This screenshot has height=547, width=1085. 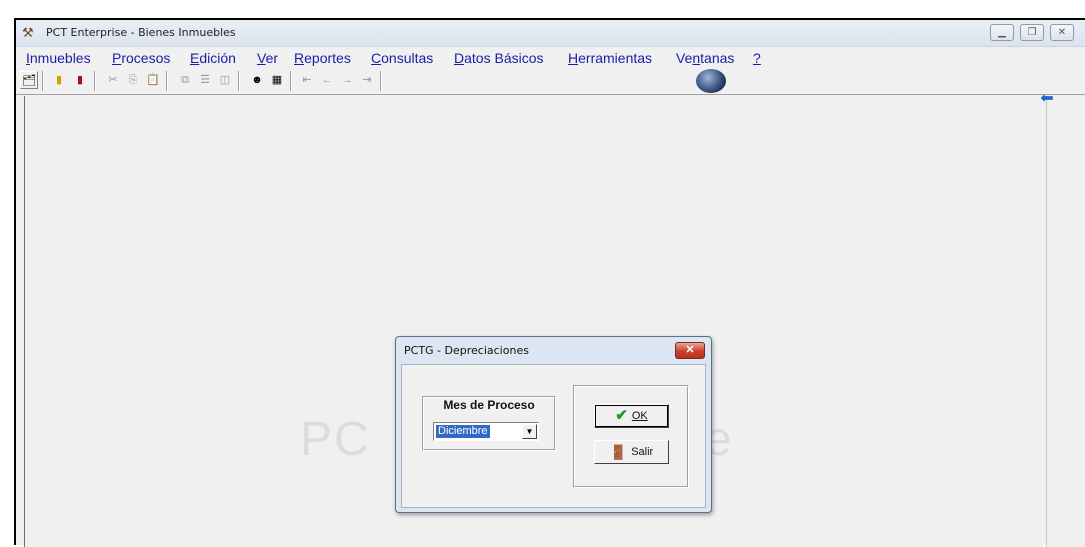 I want to click on menu-help: ?, so click(x=757, y=58).